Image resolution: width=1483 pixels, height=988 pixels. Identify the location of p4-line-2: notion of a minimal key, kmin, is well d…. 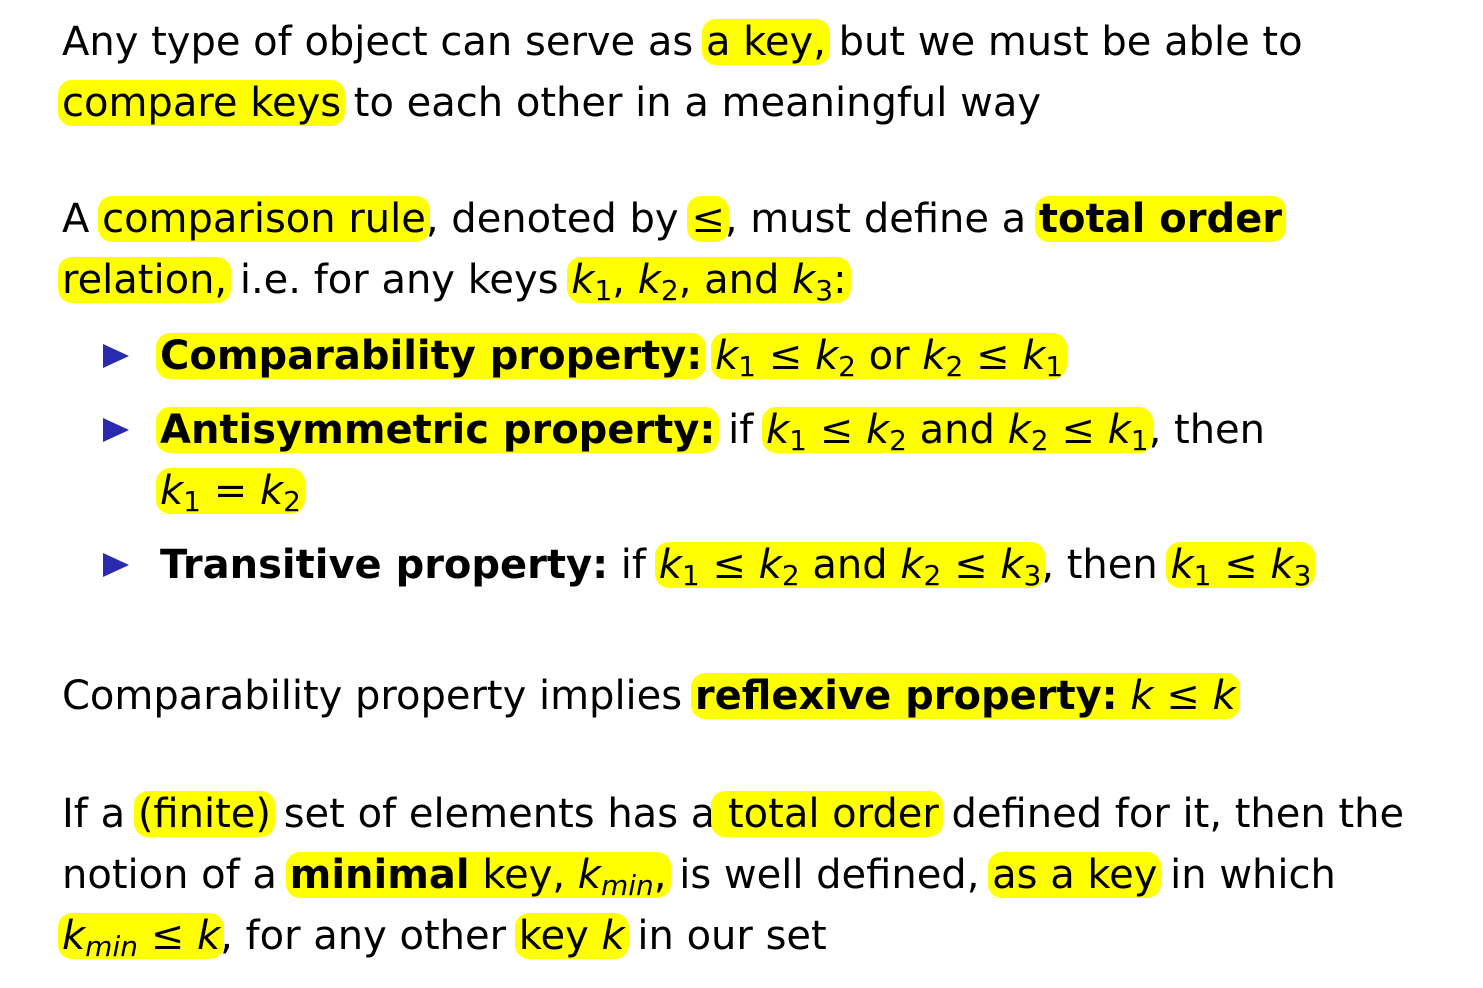
(757, 875).